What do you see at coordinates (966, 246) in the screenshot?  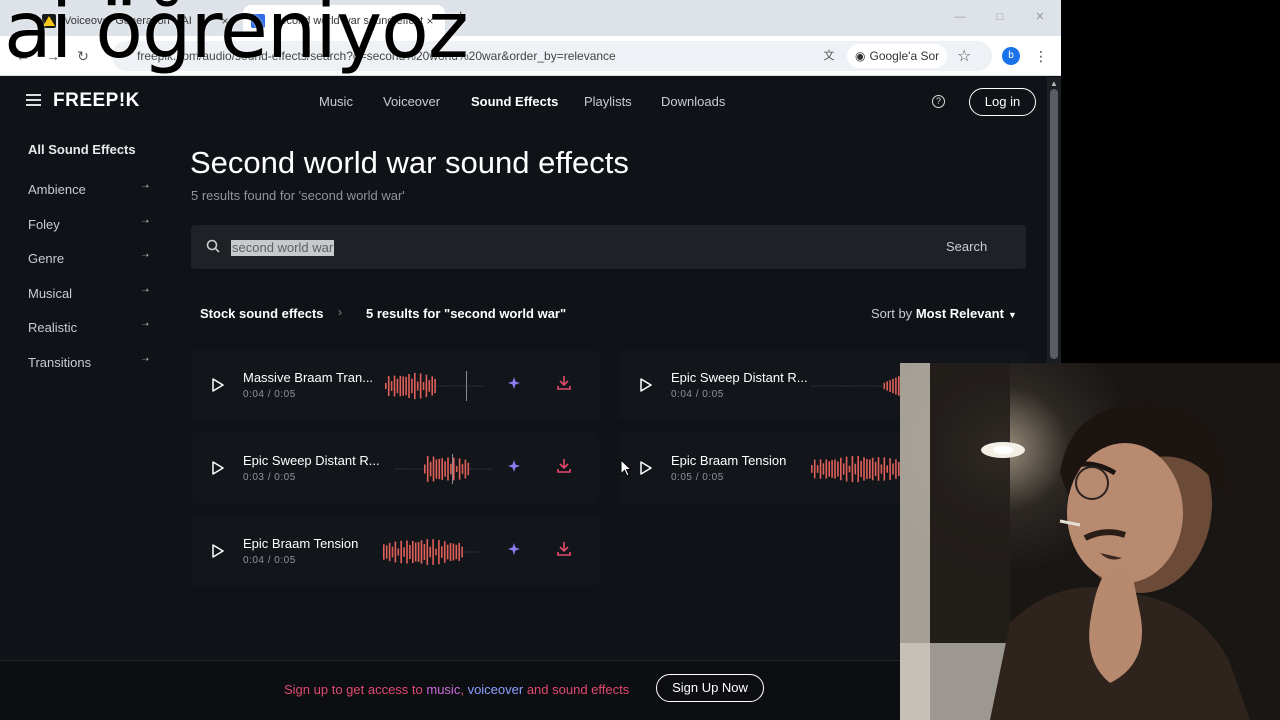 I see `search-button: Search` at bounding box center [966, 246].